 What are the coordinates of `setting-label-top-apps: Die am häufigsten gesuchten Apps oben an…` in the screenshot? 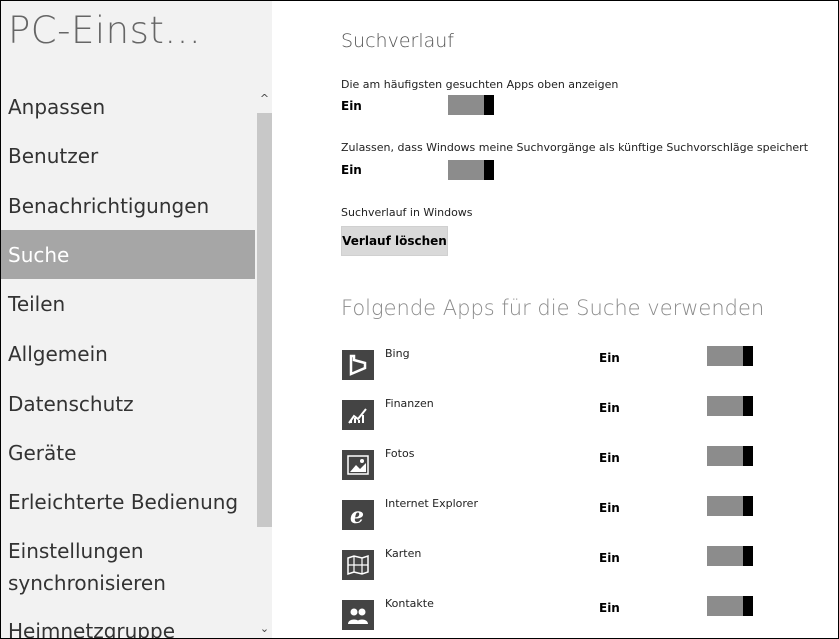 It's located at (480, 84).